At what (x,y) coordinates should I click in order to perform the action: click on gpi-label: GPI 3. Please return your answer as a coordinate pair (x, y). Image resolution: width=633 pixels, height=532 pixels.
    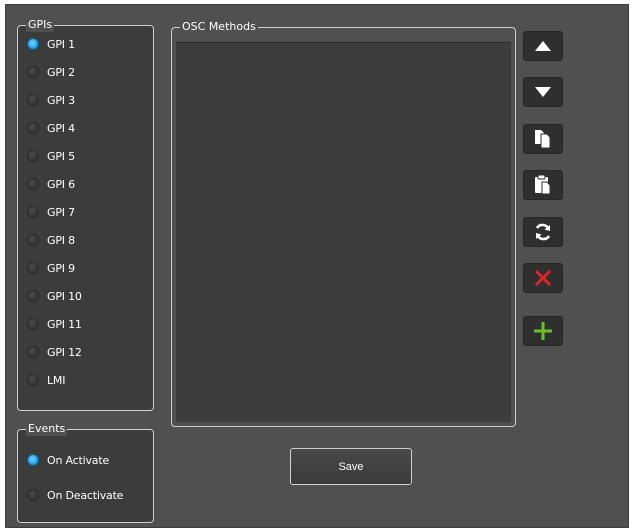
    Looking at the image, I should click on (61, 100).